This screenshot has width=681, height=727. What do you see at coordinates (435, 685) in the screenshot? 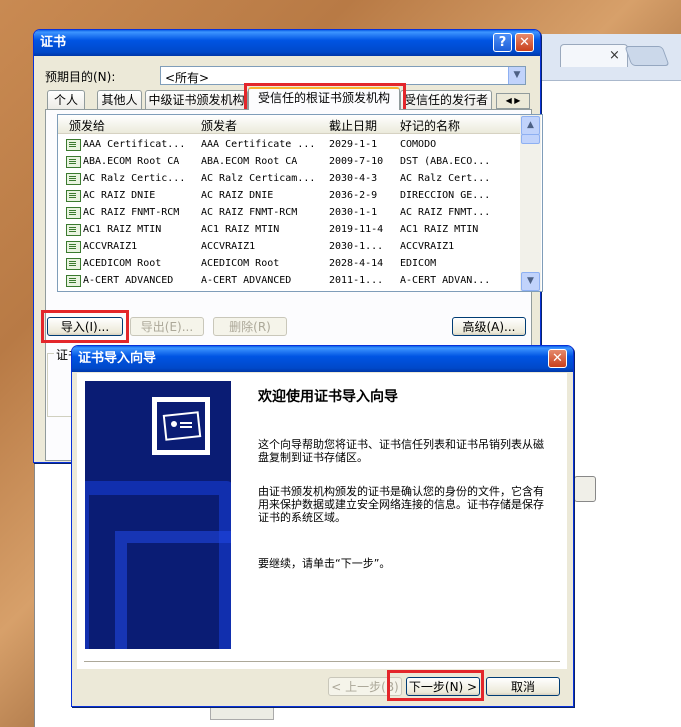
I see `highlight-next` at bounding box center [435, 685].